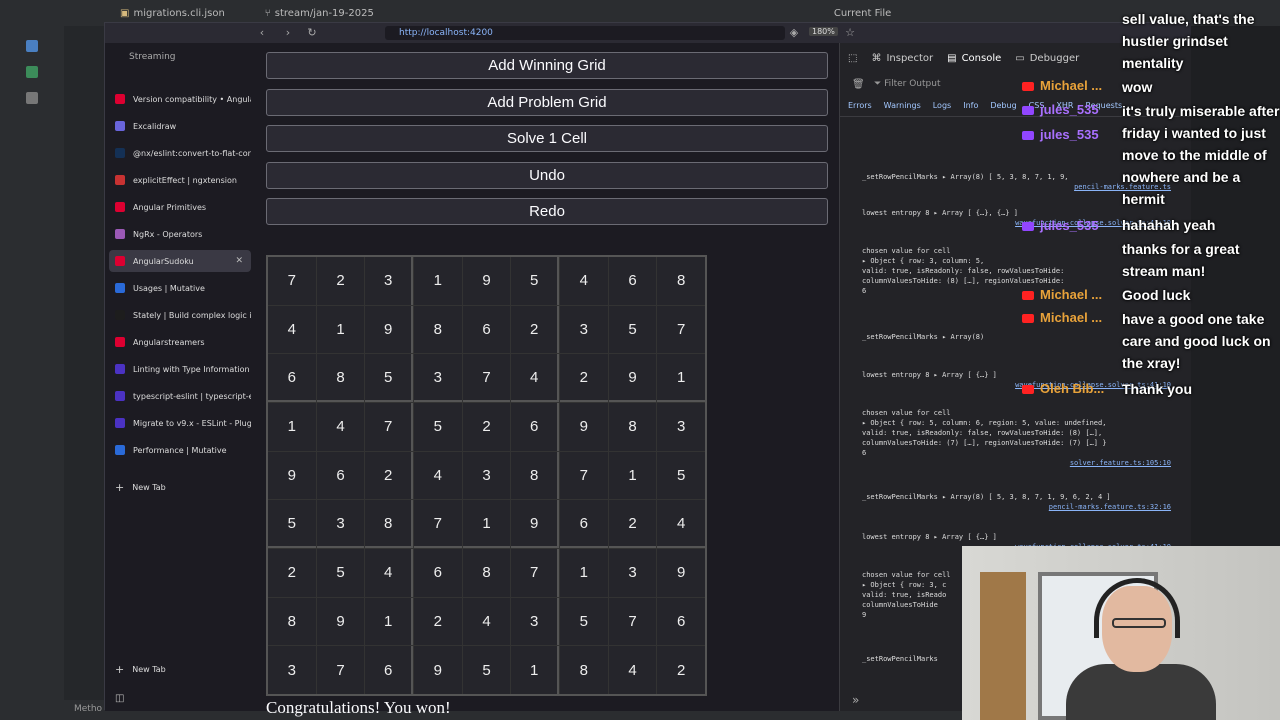  I want to click on sidebar-tab: Angularstreamers, so click(180, 342).